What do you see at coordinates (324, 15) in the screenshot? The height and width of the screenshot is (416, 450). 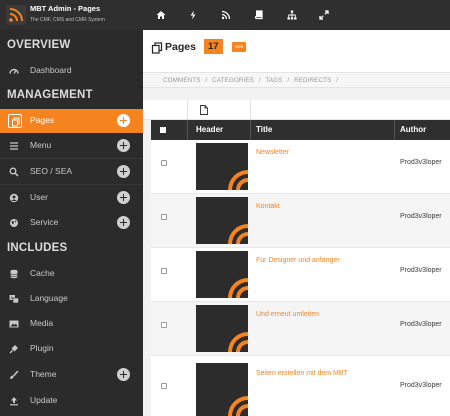 I see `expand-icon` at bounding box center [324, 15].